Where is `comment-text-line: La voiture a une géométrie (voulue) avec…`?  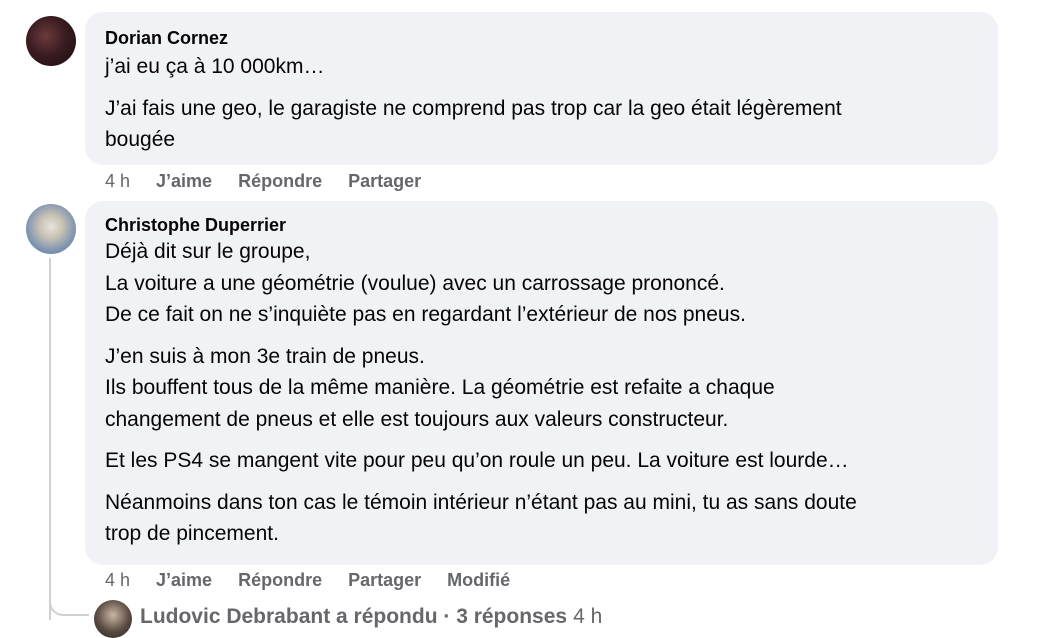
comment-text-line: La voiture a une géométrie (voulue) avec… is located at coordinates (415, 283).